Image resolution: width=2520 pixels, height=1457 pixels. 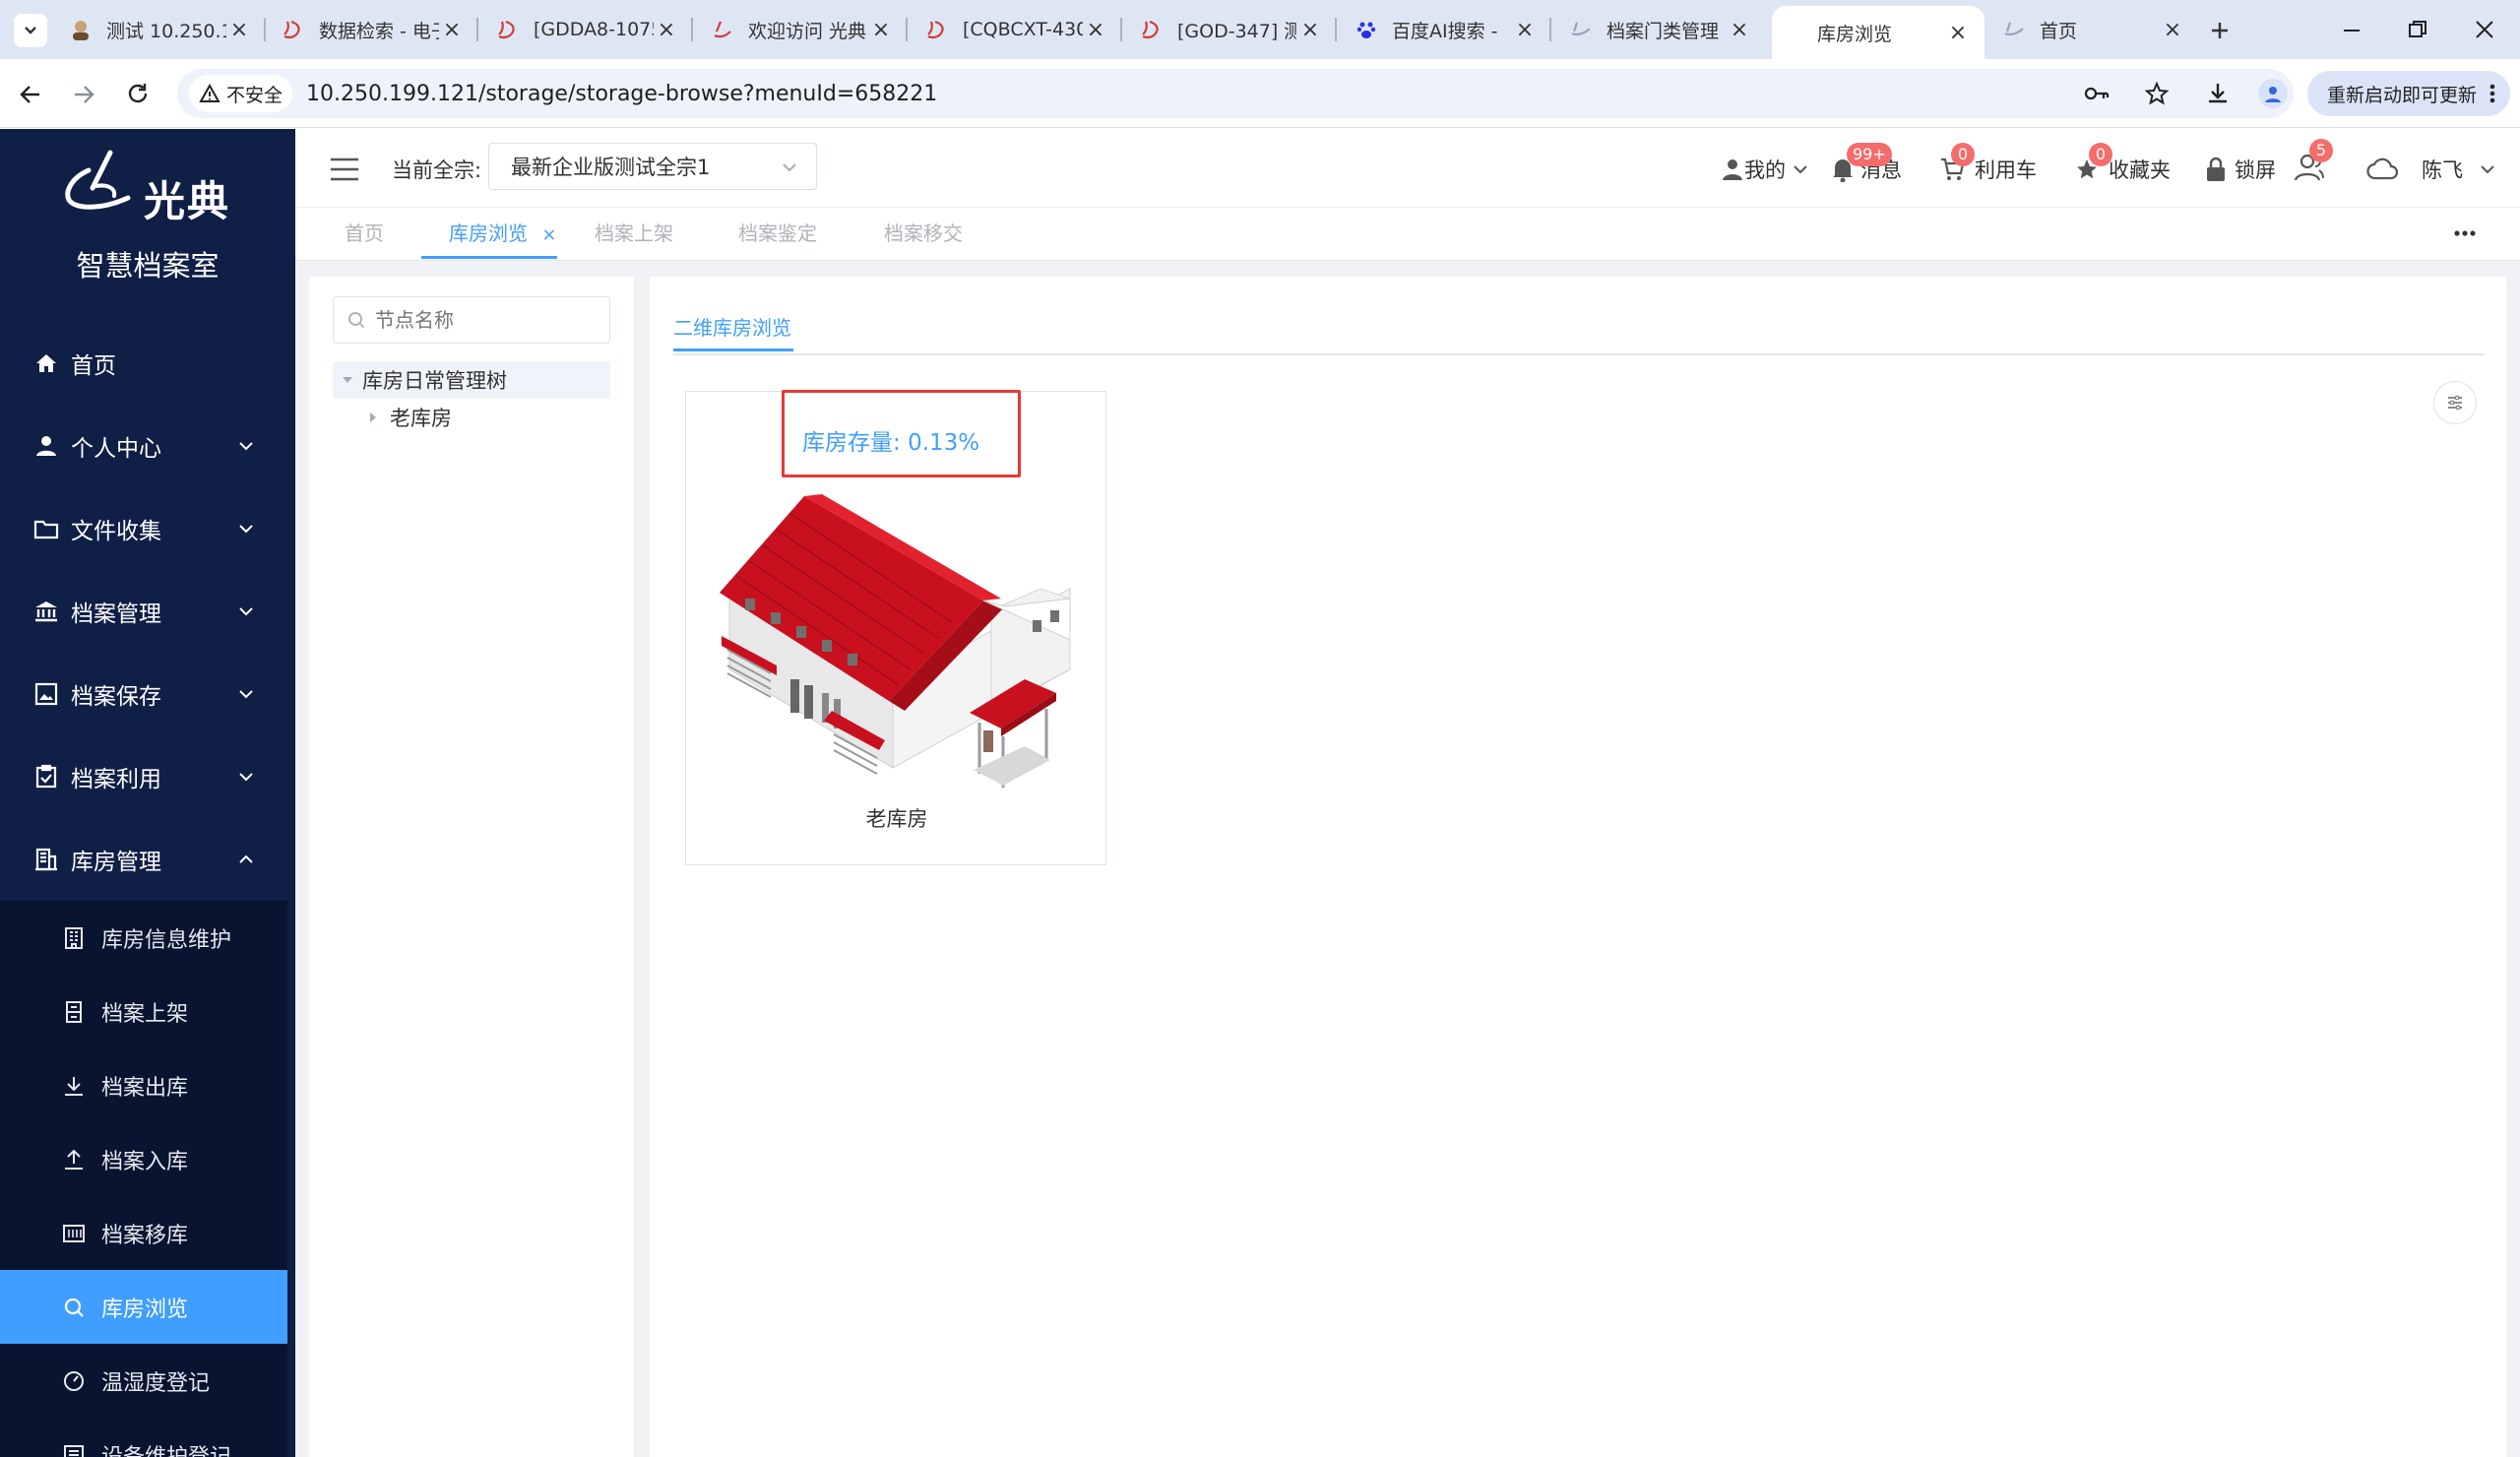 What do you see at coordinates (2455, 402) in the screenshot?
I see `column-settings-button` at bounding box center [2455, 402].